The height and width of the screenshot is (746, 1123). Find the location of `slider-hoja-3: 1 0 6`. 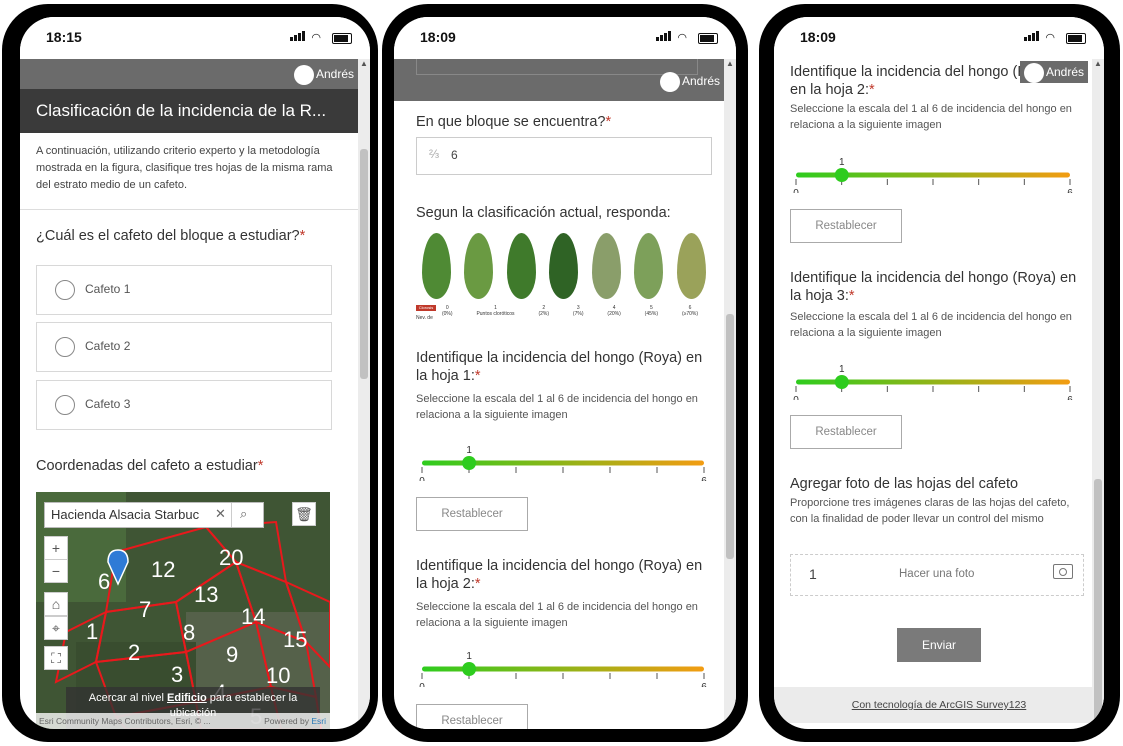

slider-hoja-3: 1 0 6 is located at coordinates (936, 380).